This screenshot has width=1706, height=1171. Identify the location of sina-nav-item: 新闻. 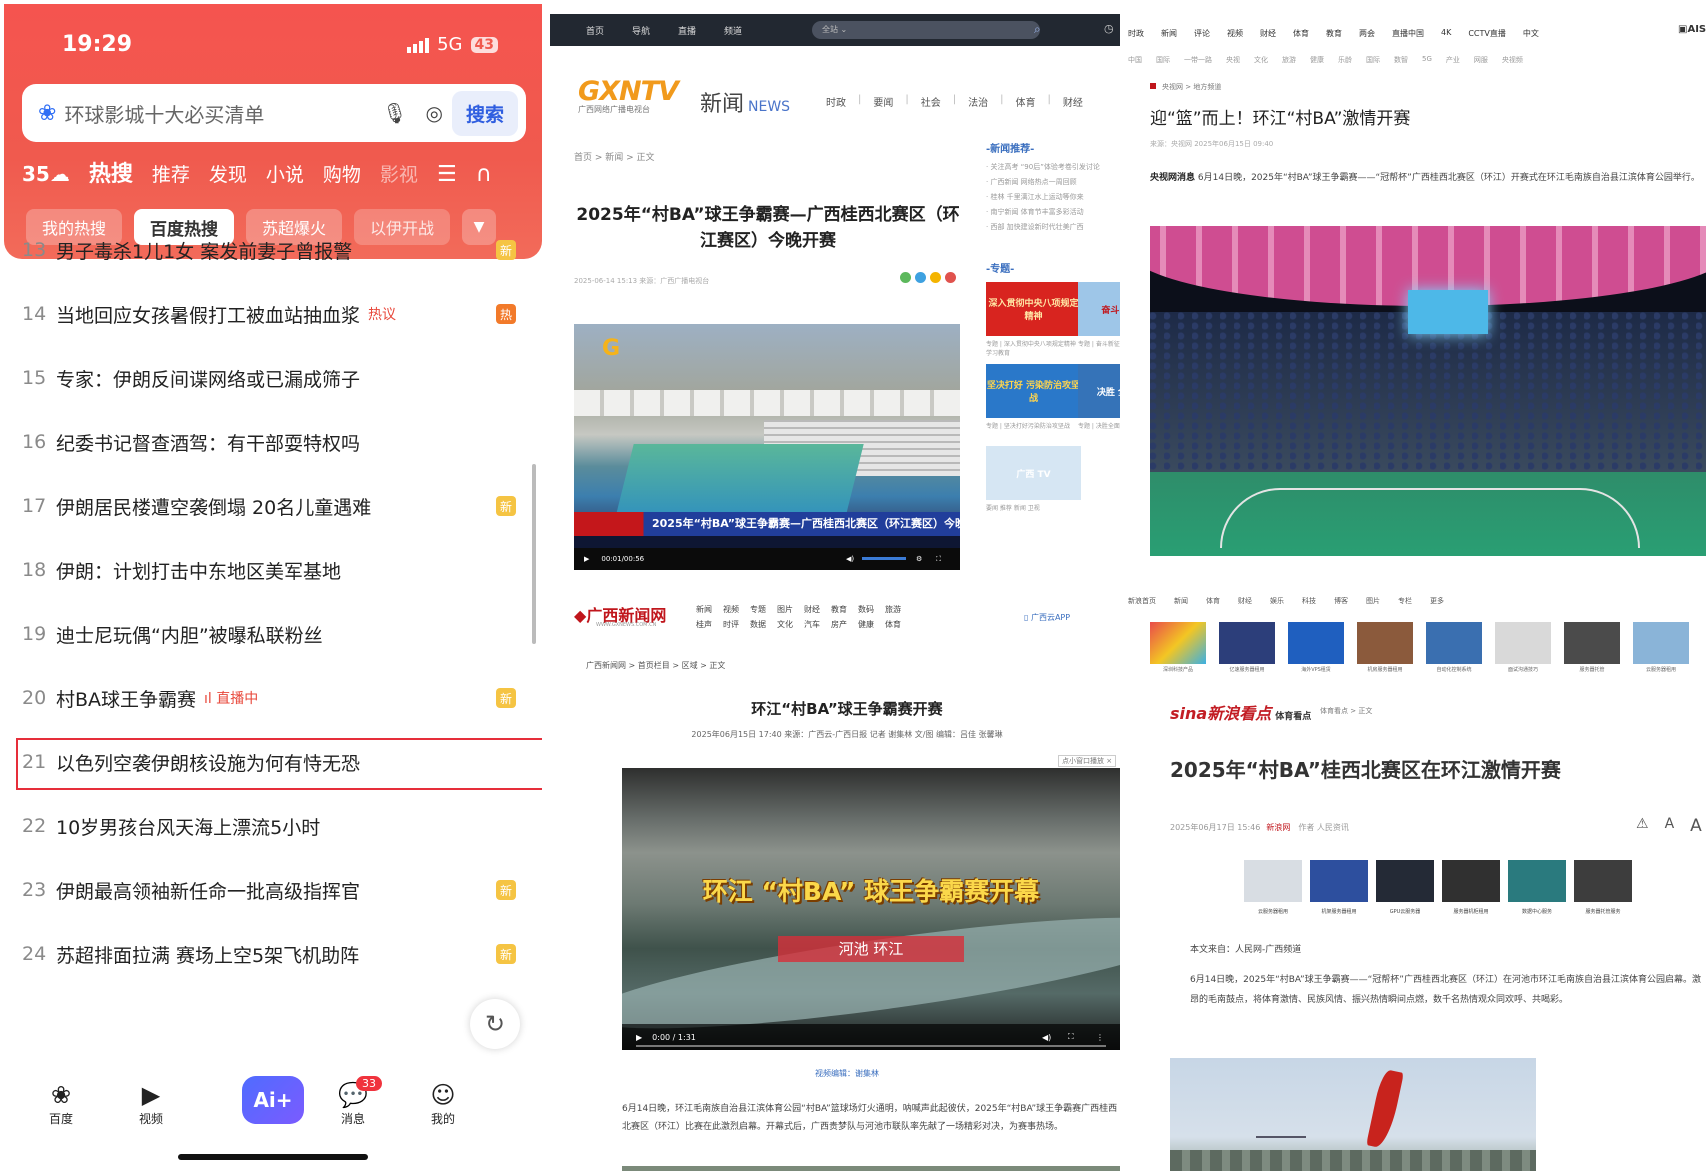
(1181, 601).